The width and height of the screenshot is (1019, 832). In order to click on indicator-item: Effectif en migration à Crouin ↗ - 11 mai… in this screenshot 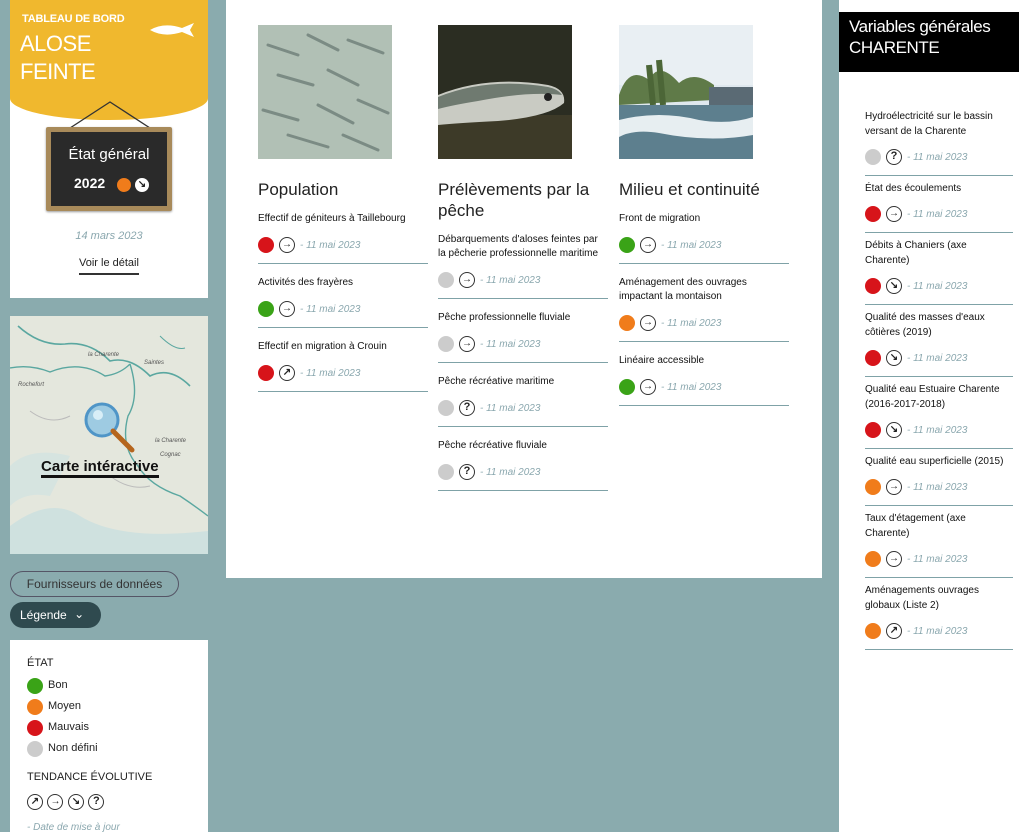, I will do `click(343, 360)`.